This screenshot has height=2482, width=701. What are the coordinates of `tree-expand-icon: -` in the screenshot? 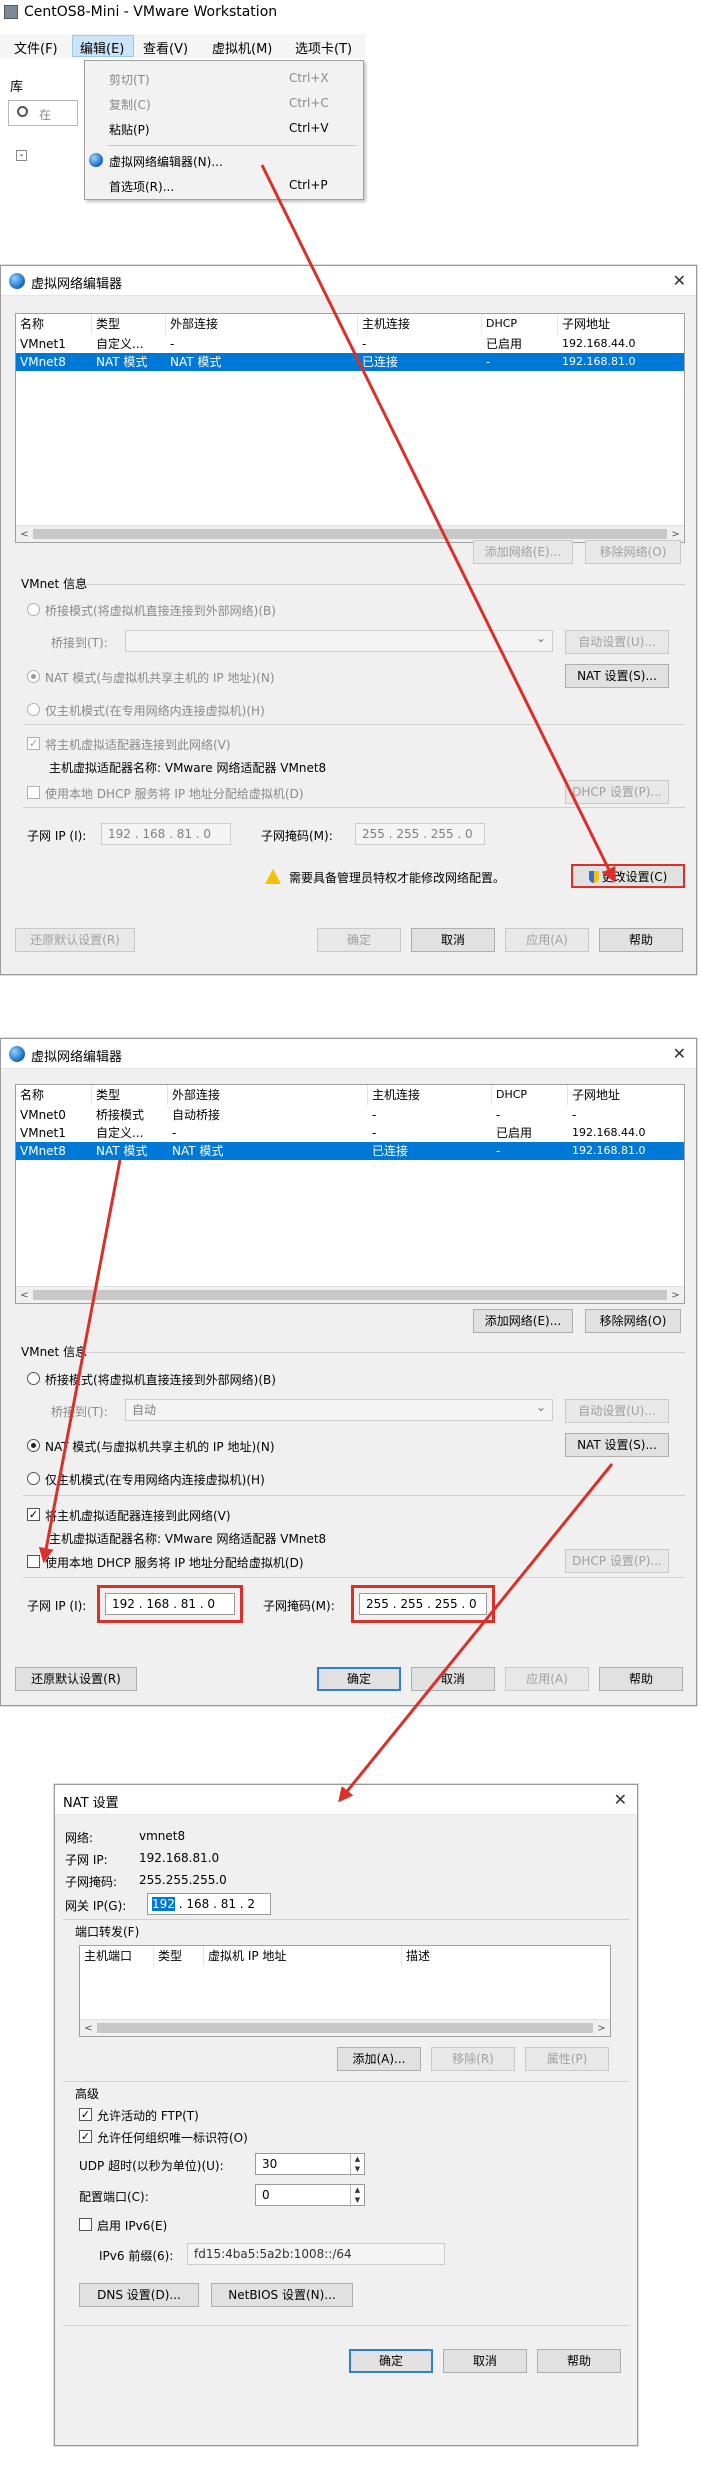 It's located at (21, 155).